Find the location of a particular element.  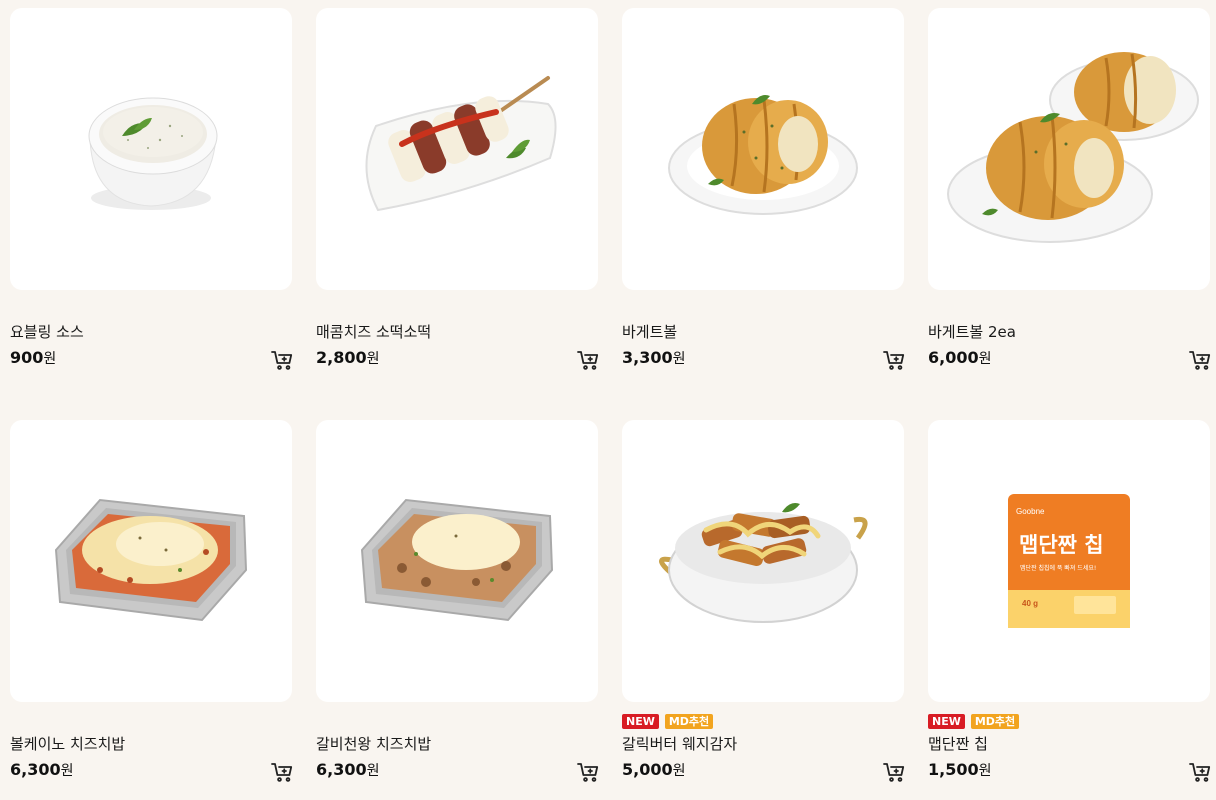

product-price: 3,300원 is located at coordinates (654, 357).